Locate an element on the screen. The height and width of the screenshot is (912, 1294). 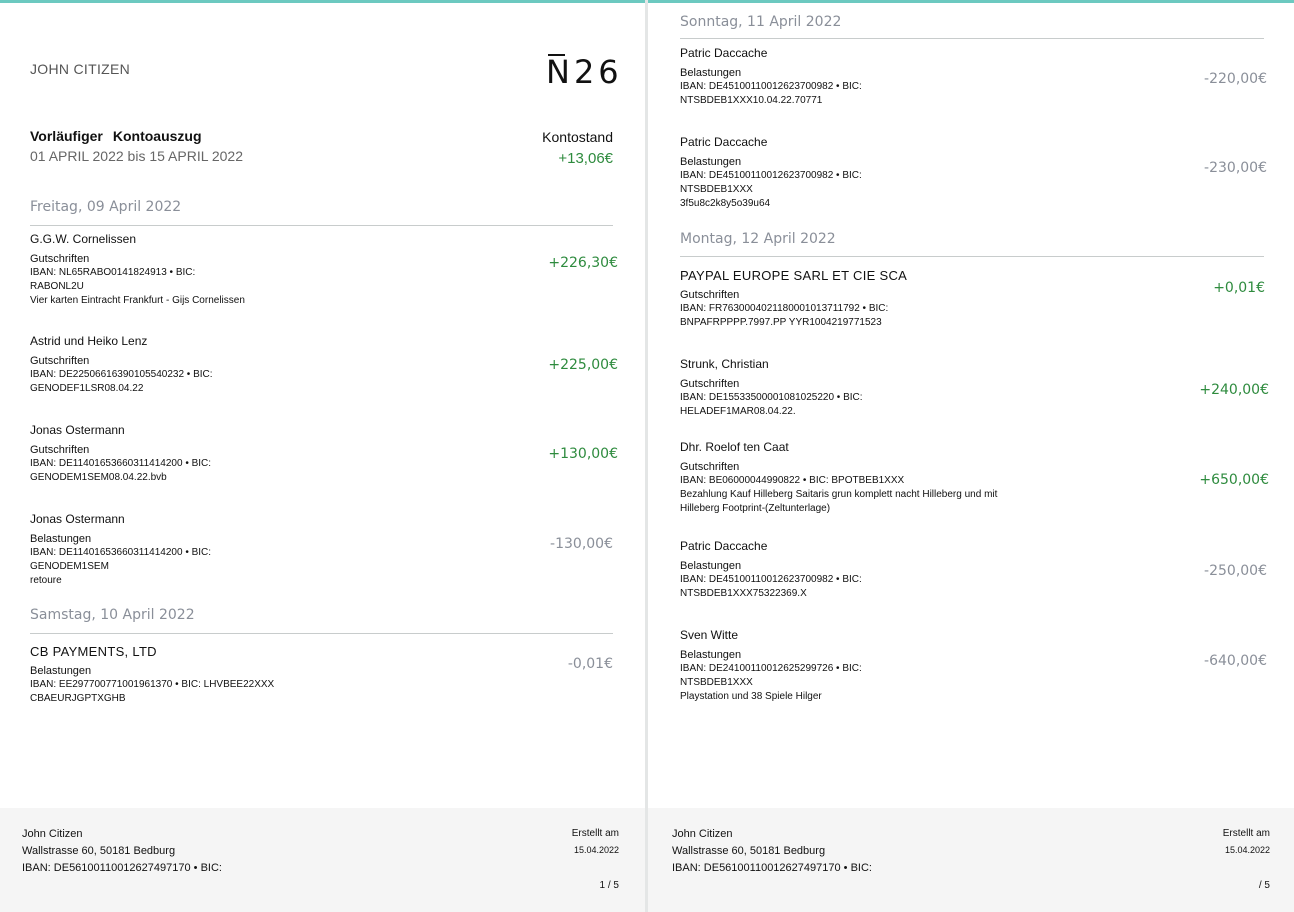
bic-reference: NTSBDEB1XXX75322369.X is located at coordinates (743, 593).